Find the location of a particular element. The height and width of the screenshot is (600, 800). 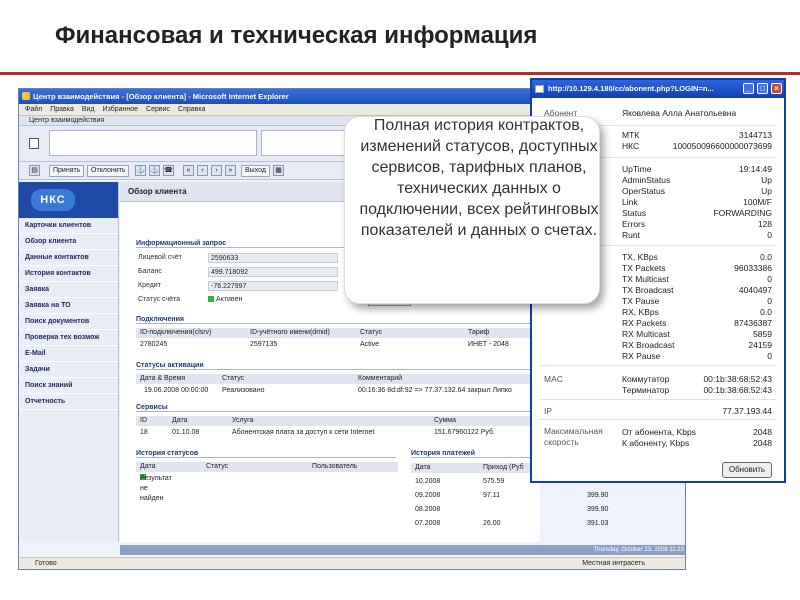

sidebar-item-doc-search: Поиск документов is located at coordinates (68, 322).